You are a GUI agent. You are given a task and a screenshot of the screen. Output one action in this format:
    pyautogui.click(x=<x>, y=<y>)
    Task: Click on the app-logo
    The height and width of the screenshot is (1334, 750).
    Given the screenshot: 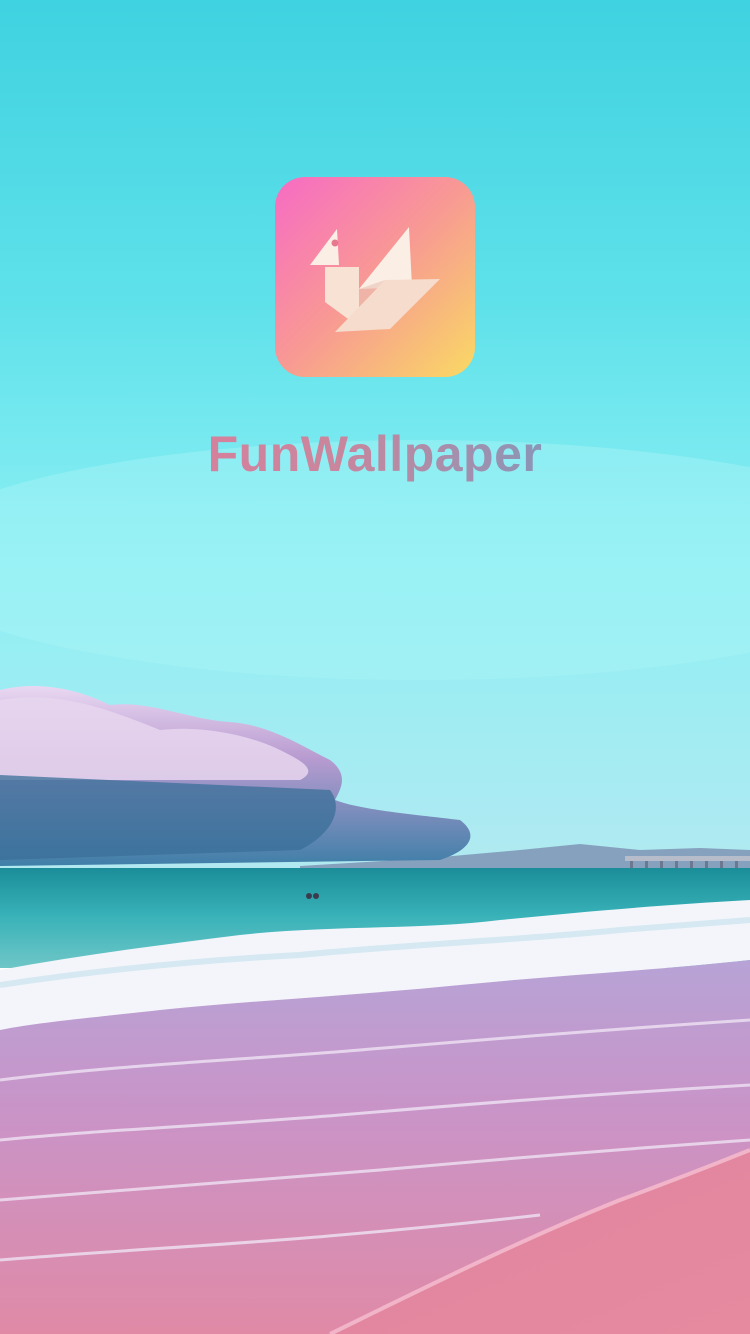 What is the action you would take?
    pyautogui.click(x=375, y=277)
    